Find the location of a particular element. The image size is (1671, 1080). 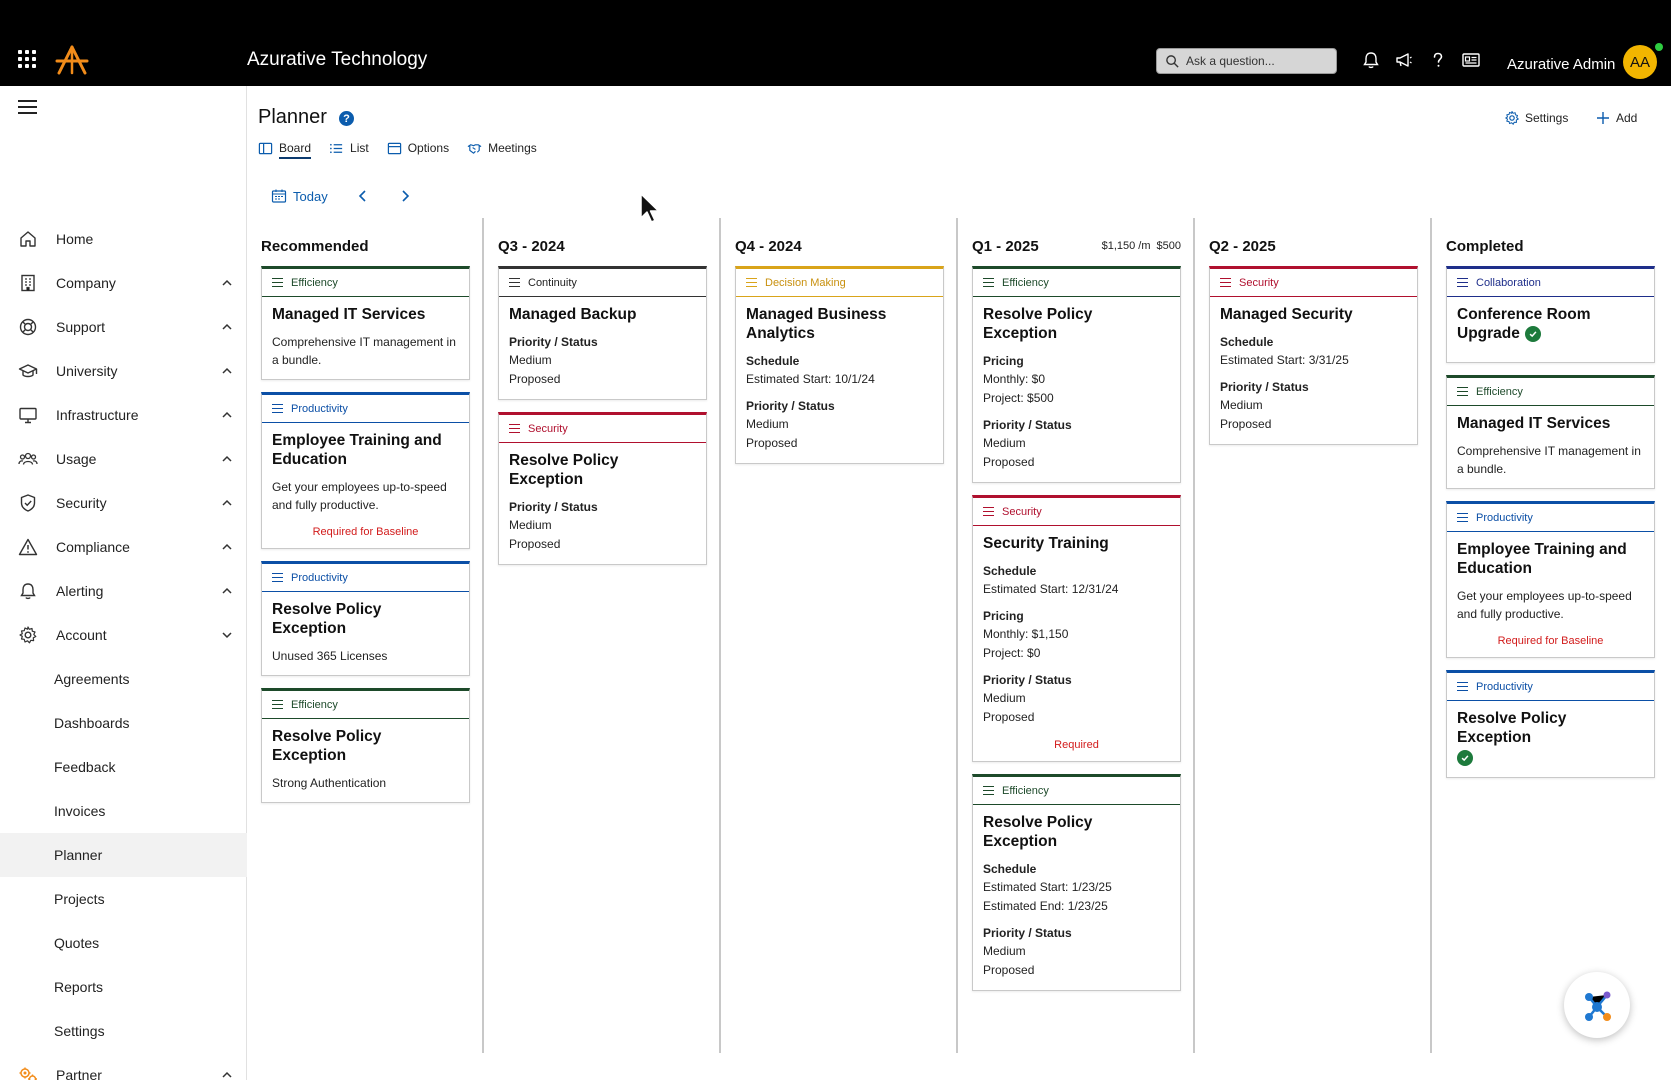

sidebar-item-usage: Usage is located at coordinates (123, 459).